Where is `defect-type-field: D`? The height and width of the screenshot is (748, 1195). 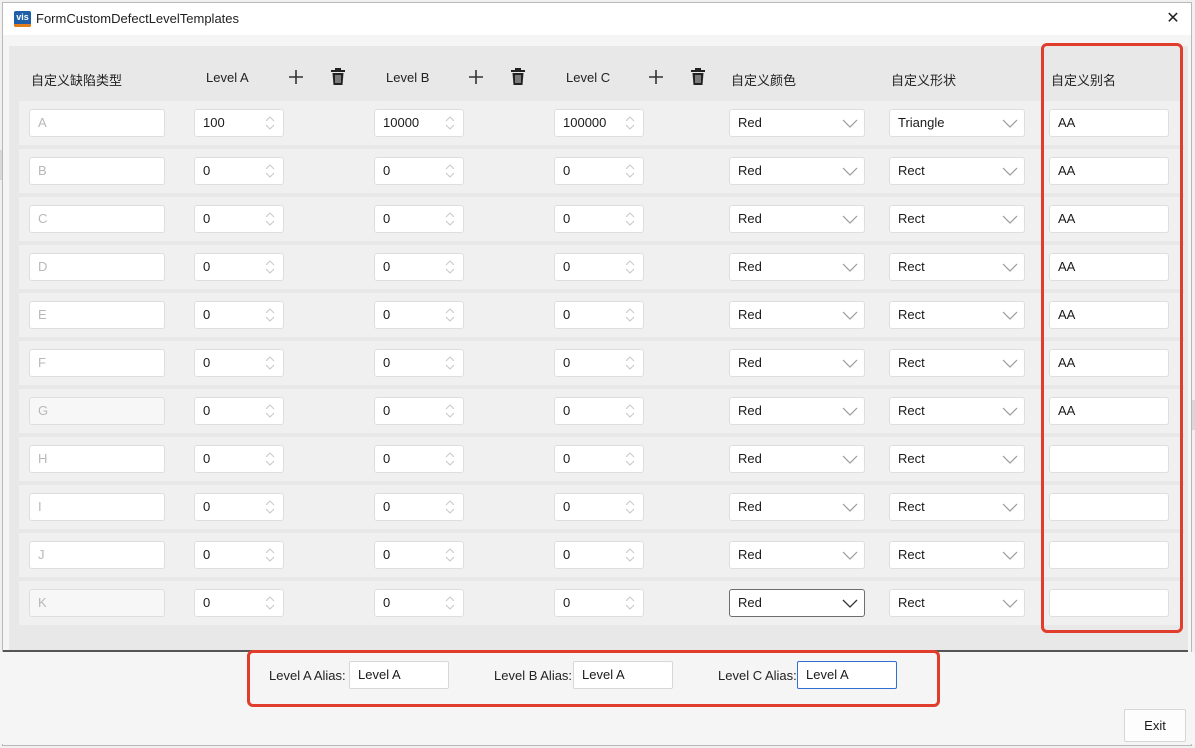 defect-type-field: D is located at coordinates (97, 267).